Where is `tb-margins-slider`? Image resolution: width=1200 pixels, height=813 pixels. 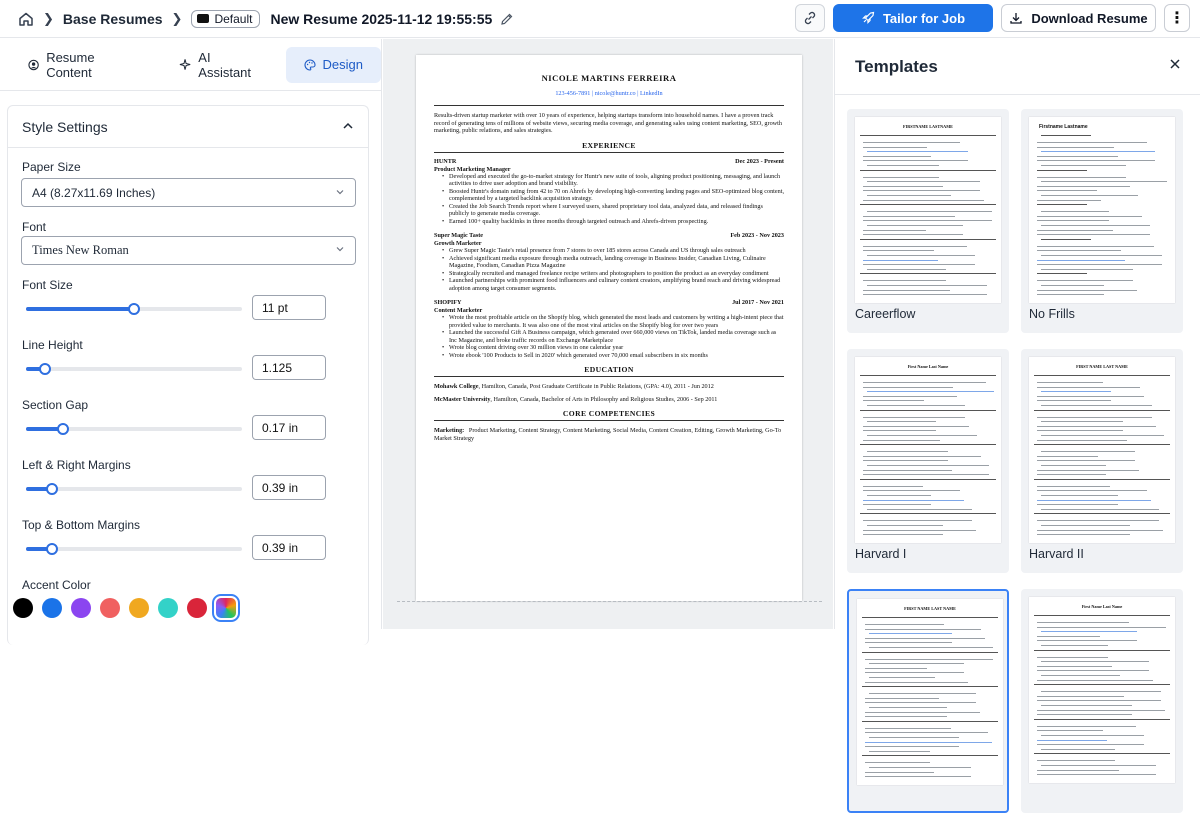
tb-margins-slider is located at coordinates (134, 549).